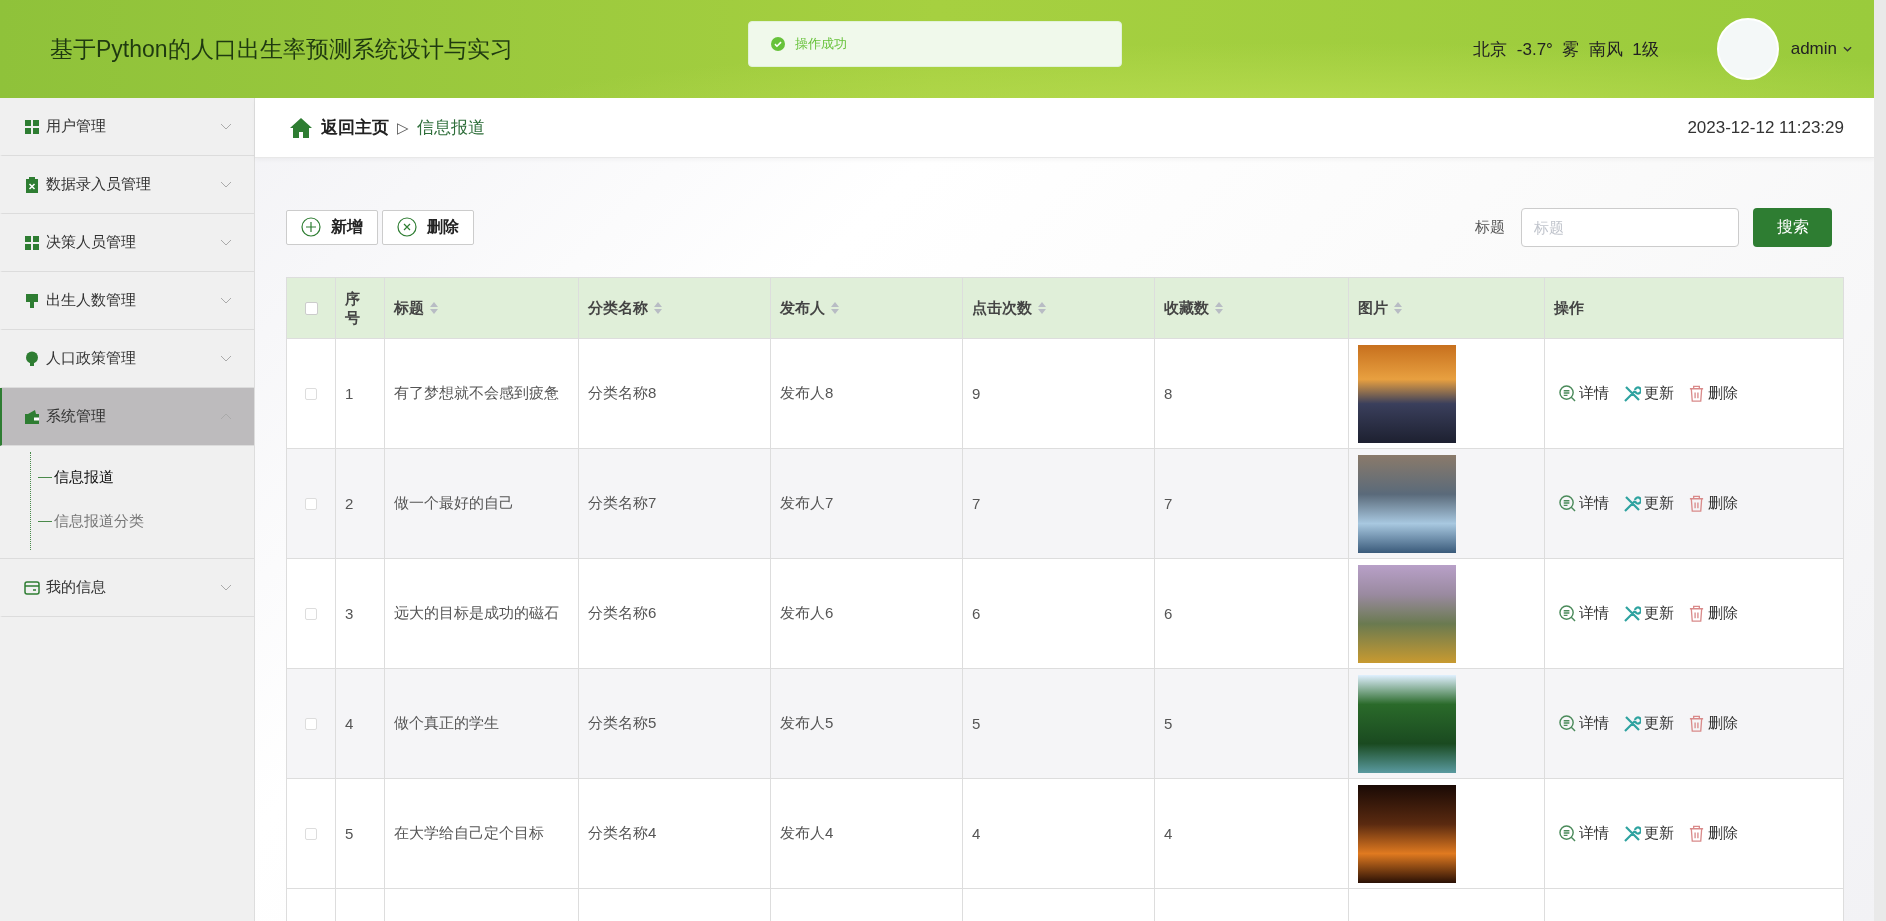 The image size is (1886, 921). I want to click on table-cell: 1, so click(349, 393).